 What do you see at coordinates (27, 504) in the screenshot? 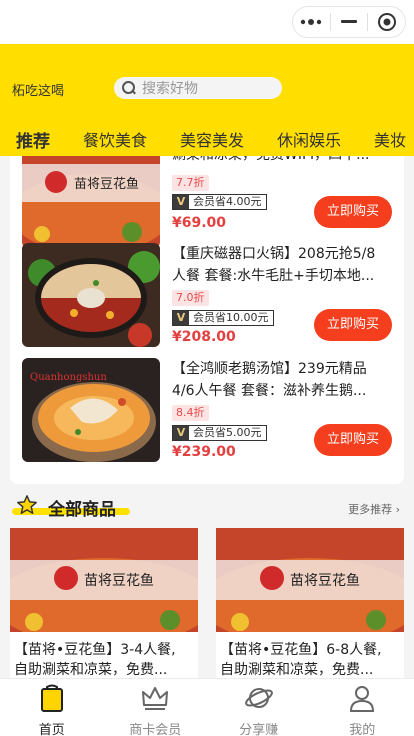
I see `star-icon` at bounding box center [27, 504].